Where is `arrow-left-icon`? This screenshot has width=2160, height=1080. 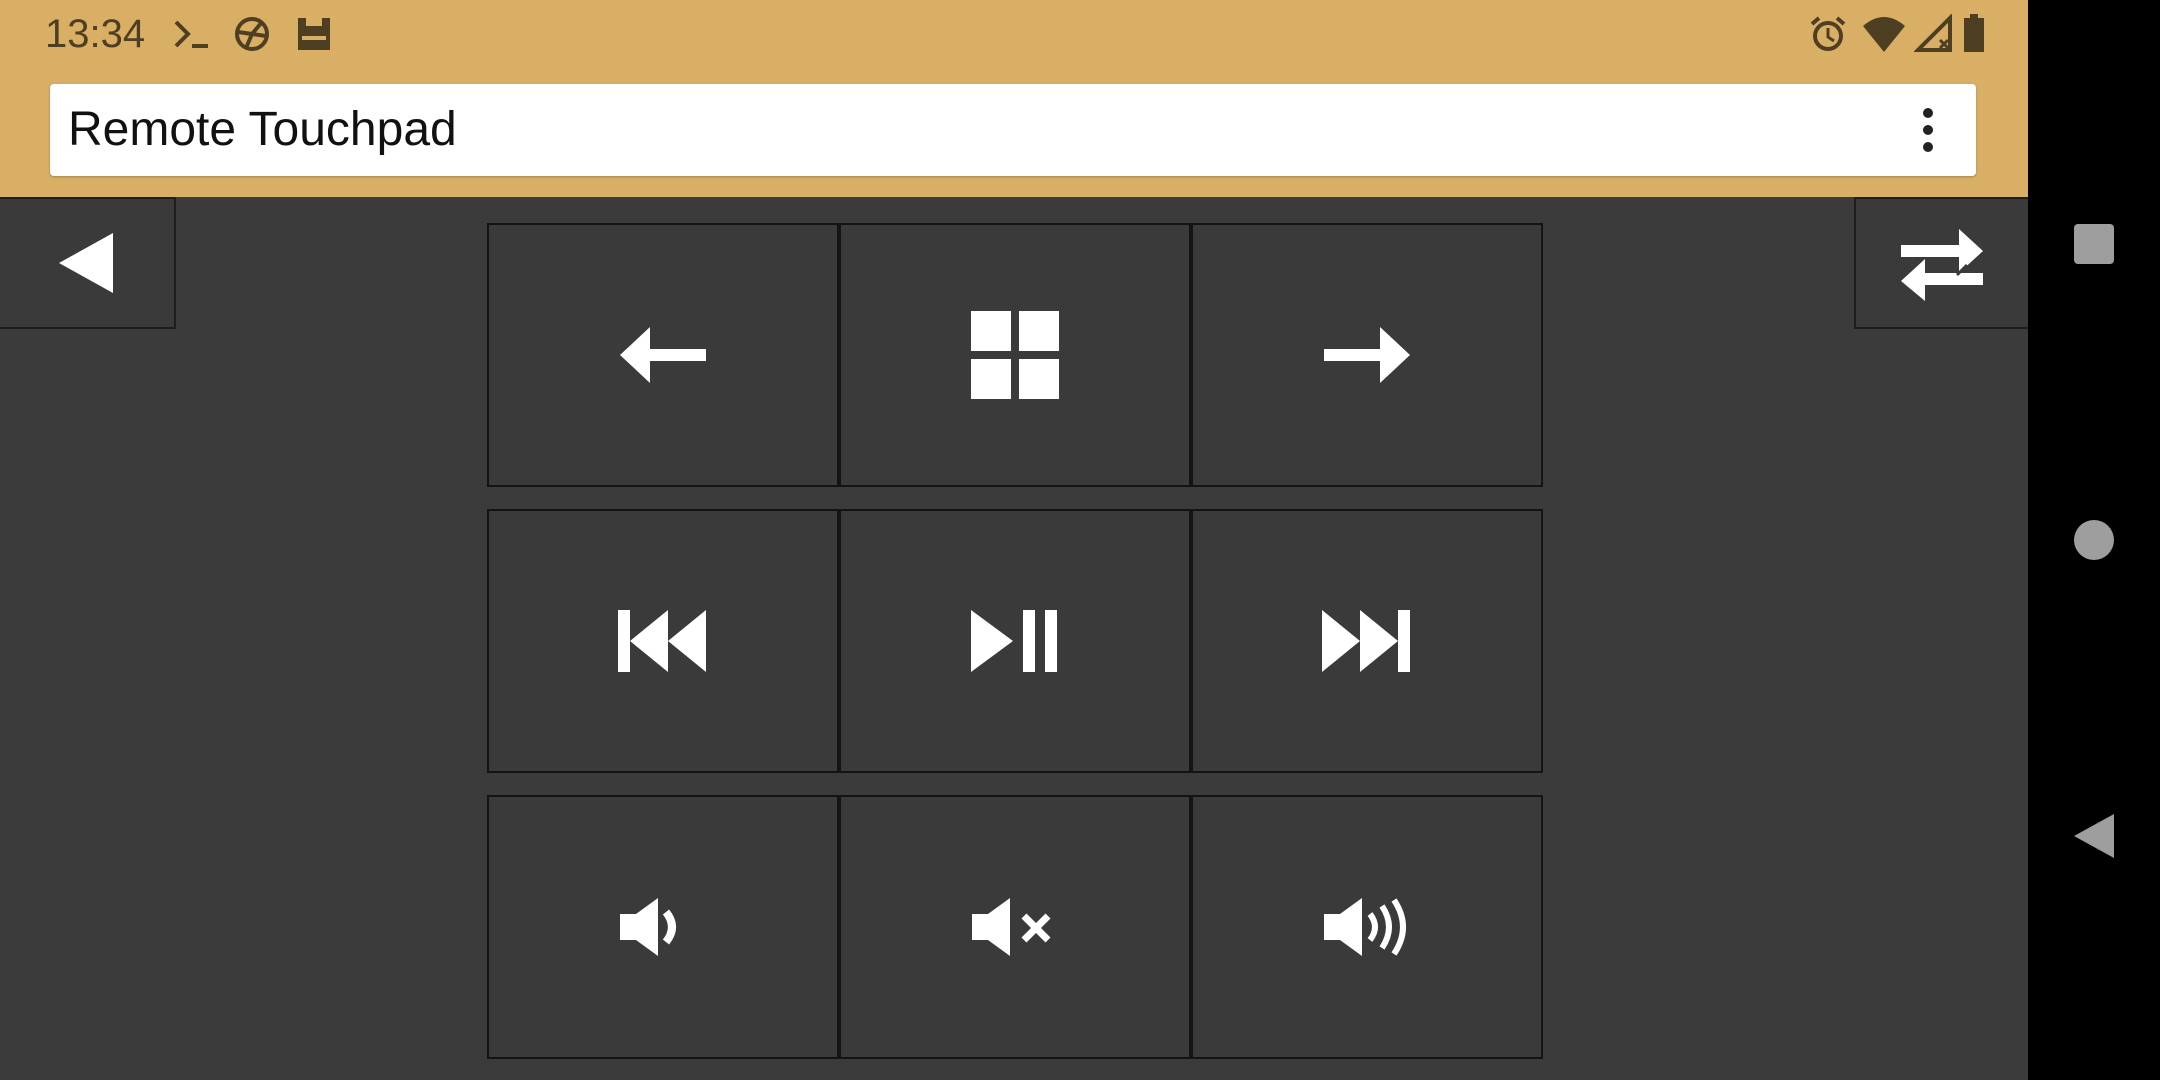
arrow-left-icon is located at coordinates (663, 355).